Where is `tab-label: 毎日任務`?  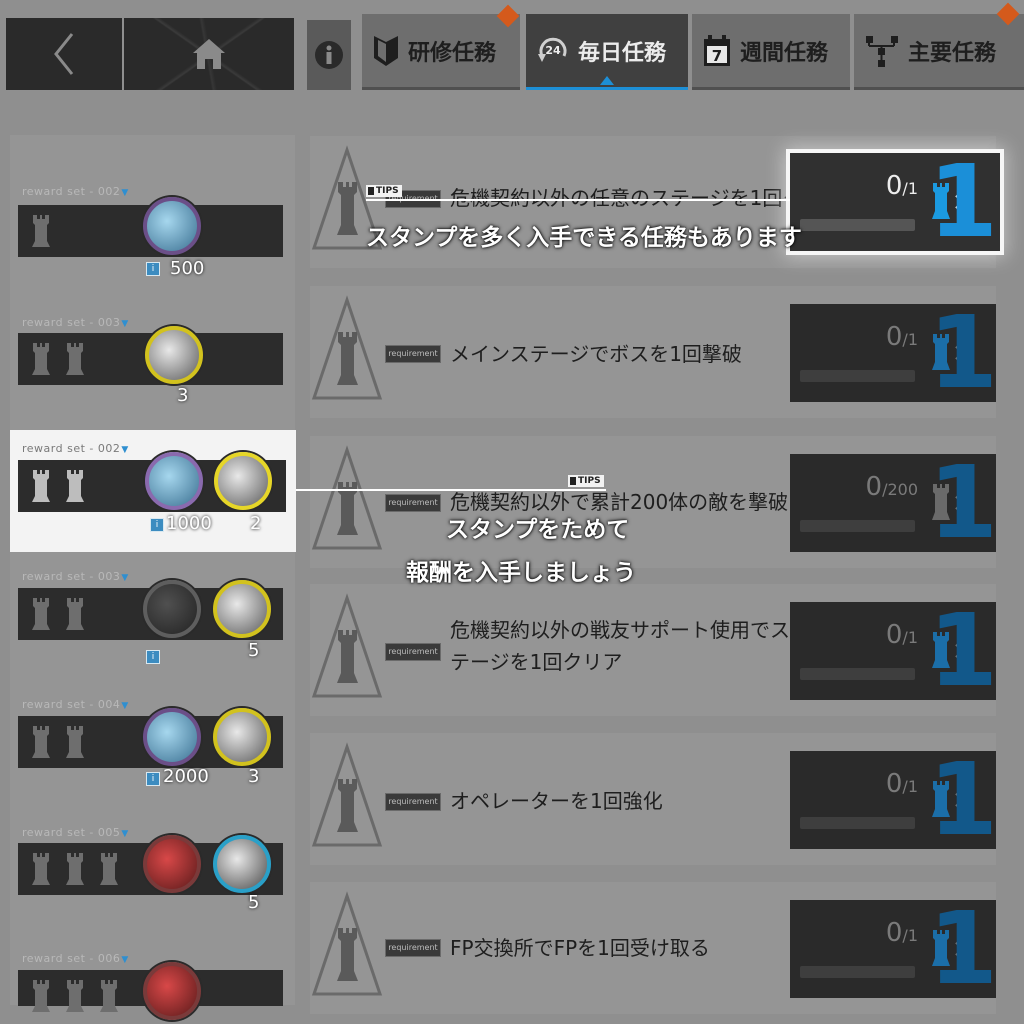
tab-label: 毎日任務 is located at coordinates (622, 53).